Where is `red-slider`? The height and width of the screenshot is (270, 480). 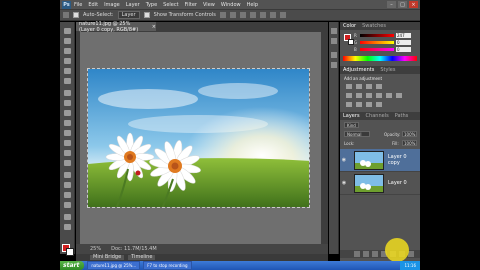
red-slider is located at coordinates (377, 35).